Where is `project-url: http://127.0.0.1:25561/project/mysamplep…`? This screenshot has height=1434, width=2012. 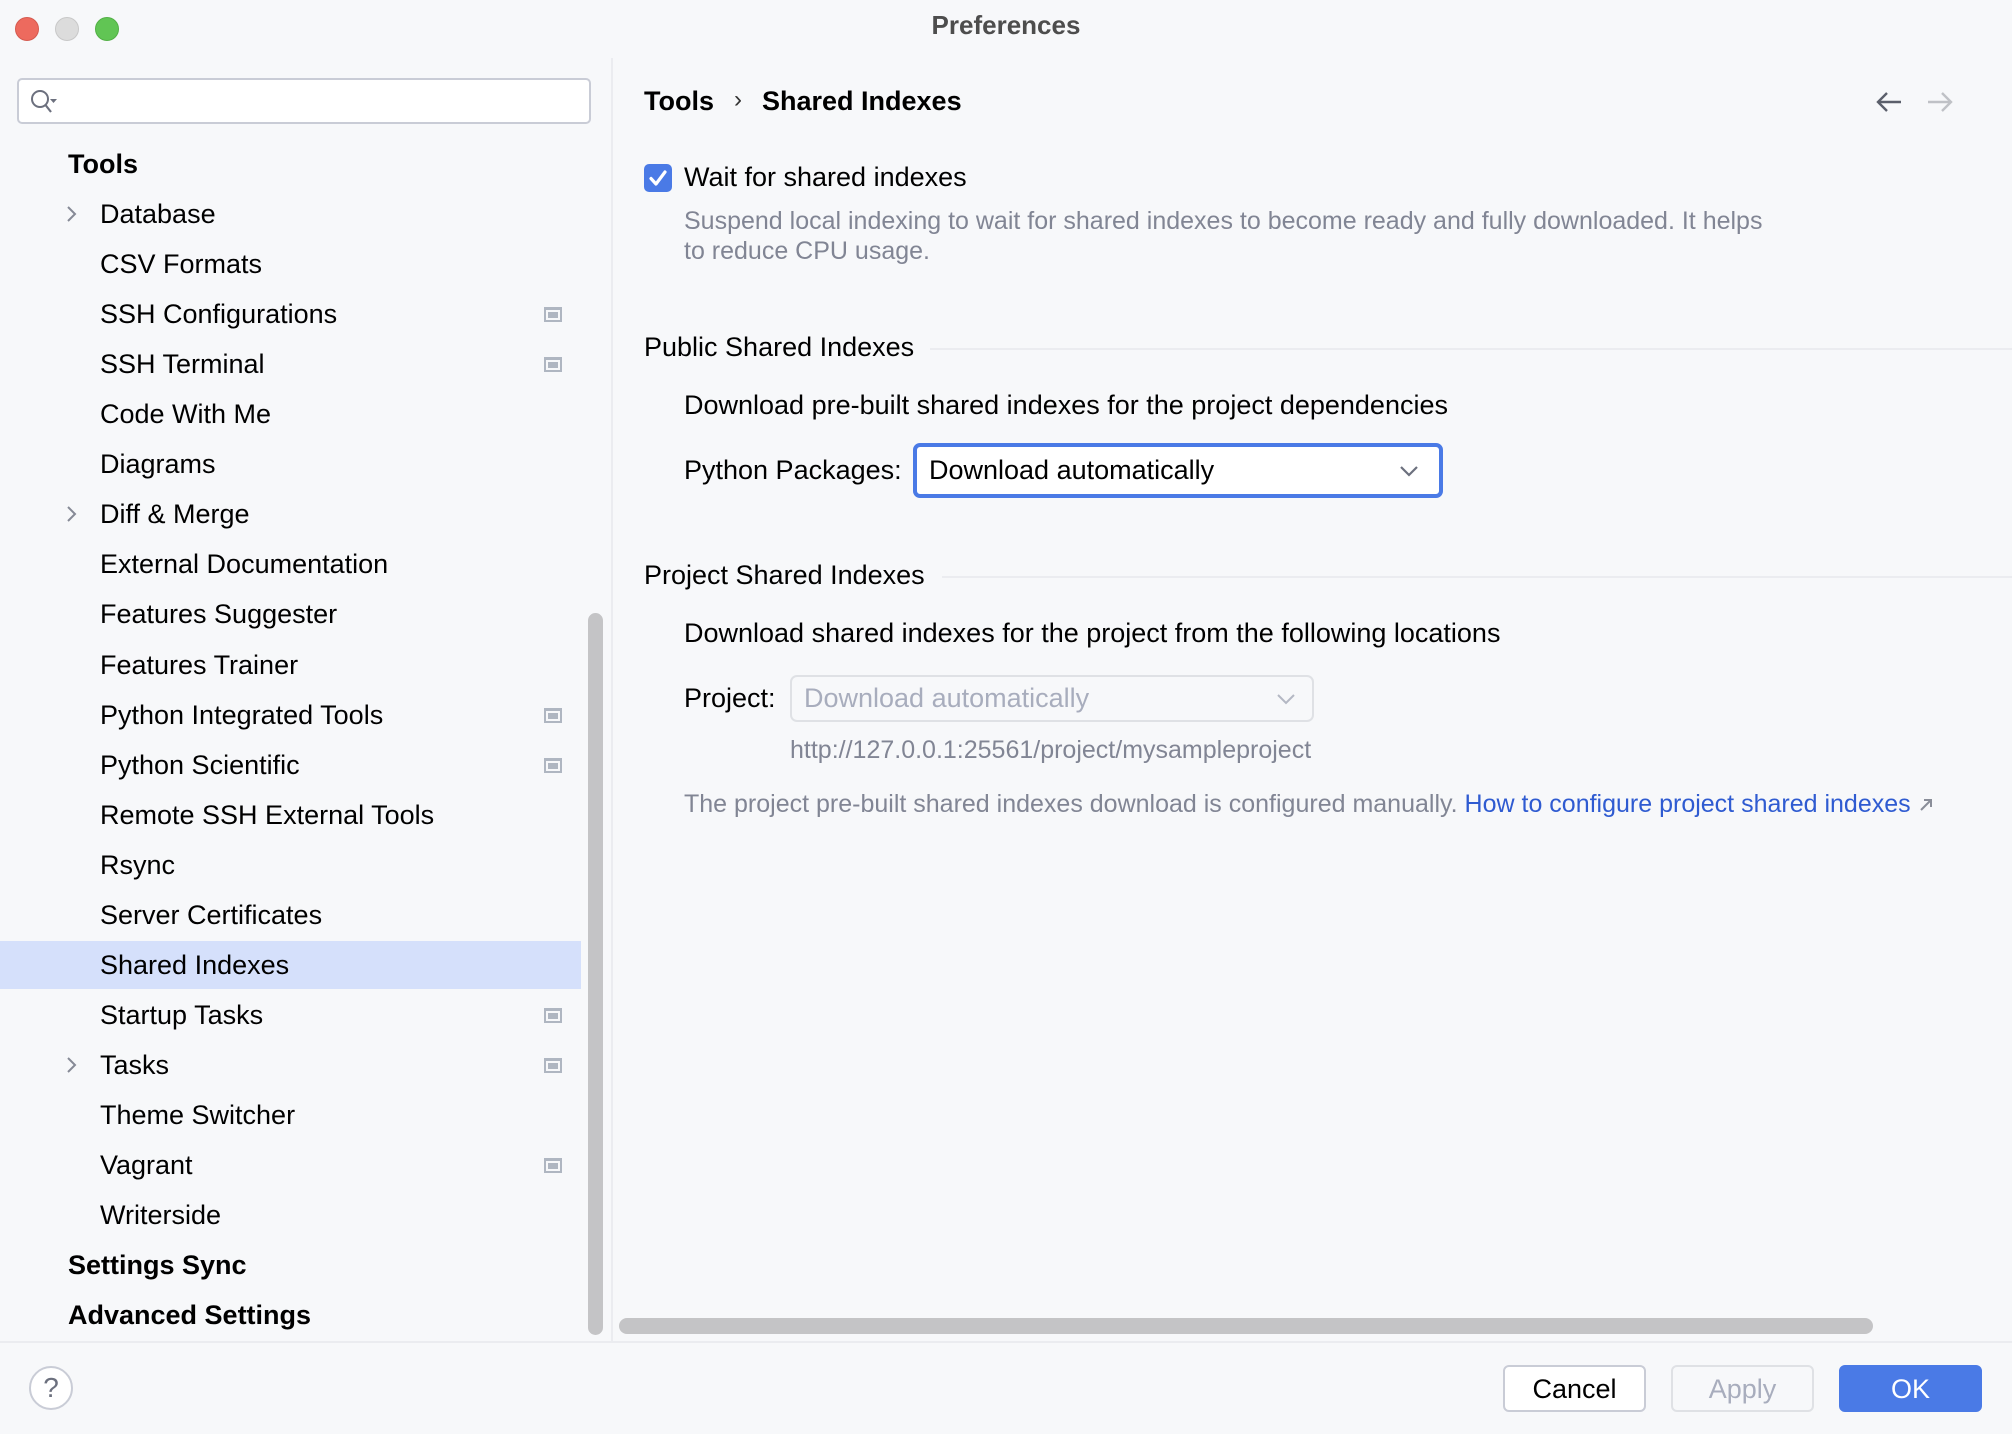
project-url: http://127.0.0.1:25561/project/mysamplep… is located at coordinates (1051, 750).